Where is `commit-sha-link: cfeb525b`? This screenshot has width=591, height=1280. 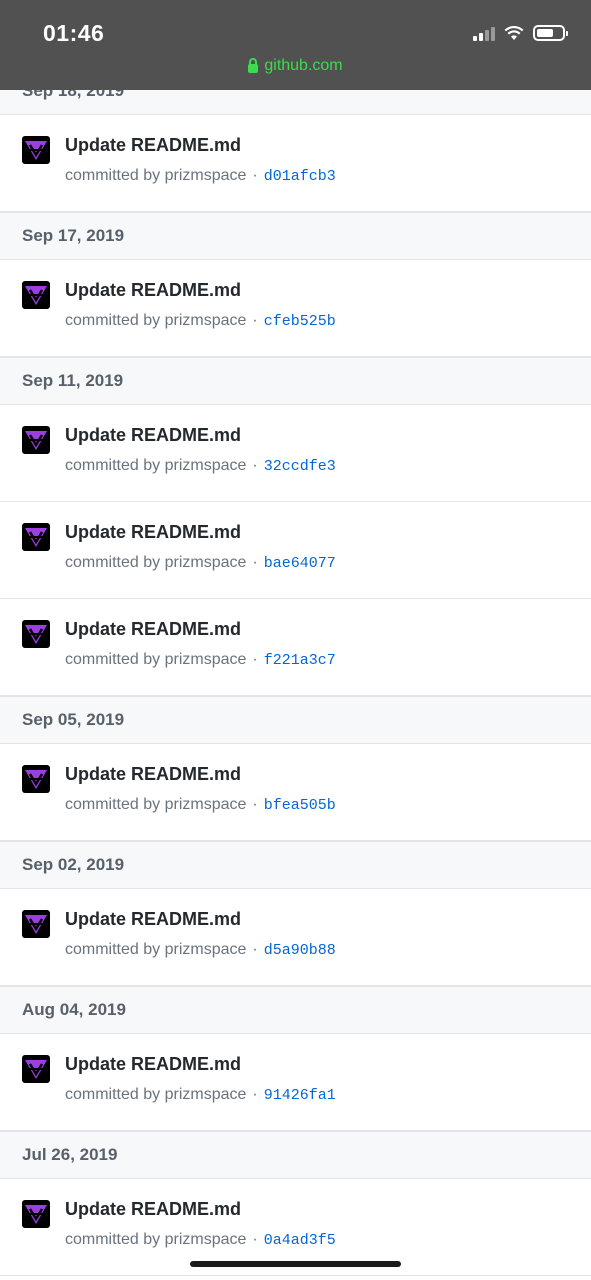 commit-sha-link: cfeb525b is located at coordinates (300, 321).